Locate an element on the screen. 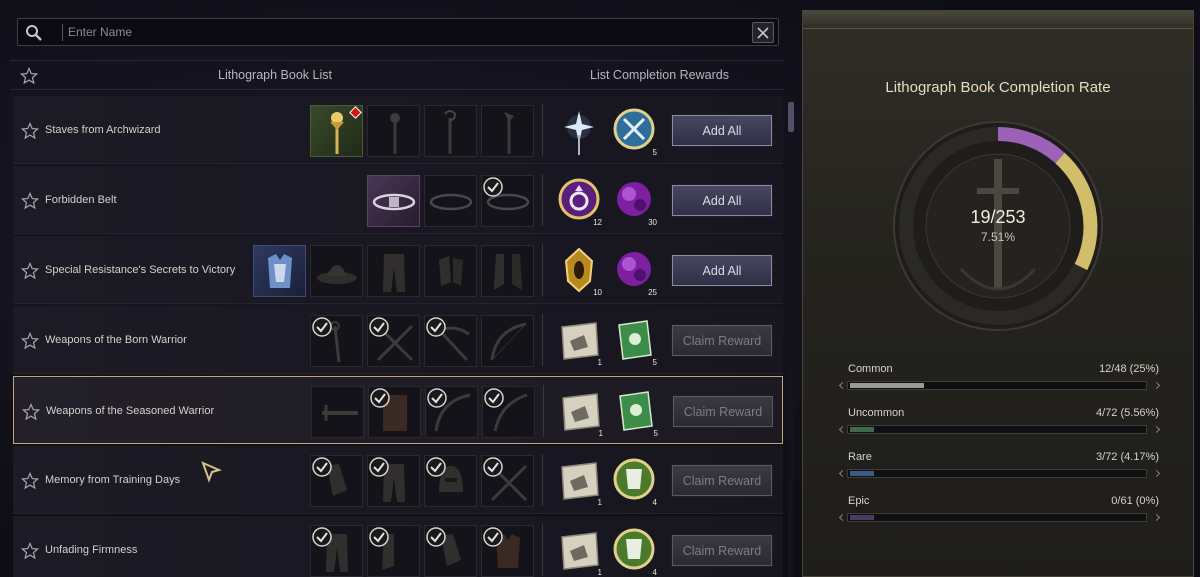  search-separator is located at coordinates (62, 32).